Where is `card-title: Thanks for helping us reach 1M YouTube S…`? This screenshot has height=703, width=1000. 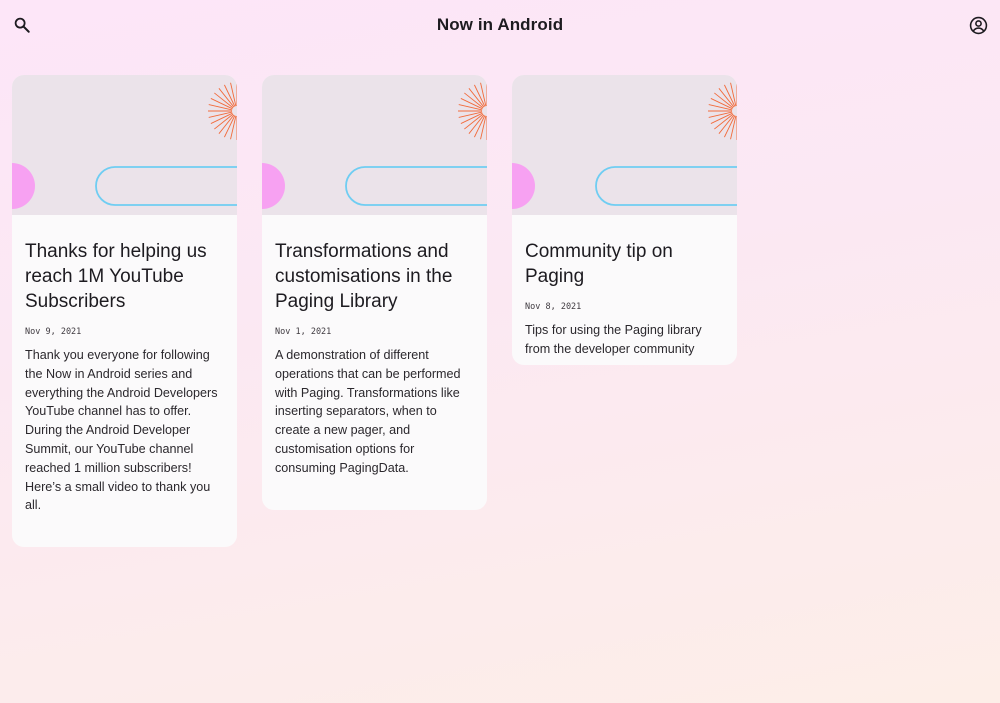 card-title: Thanks for helping us reach 1M YouTube S… is located at coordinates (116, 276).